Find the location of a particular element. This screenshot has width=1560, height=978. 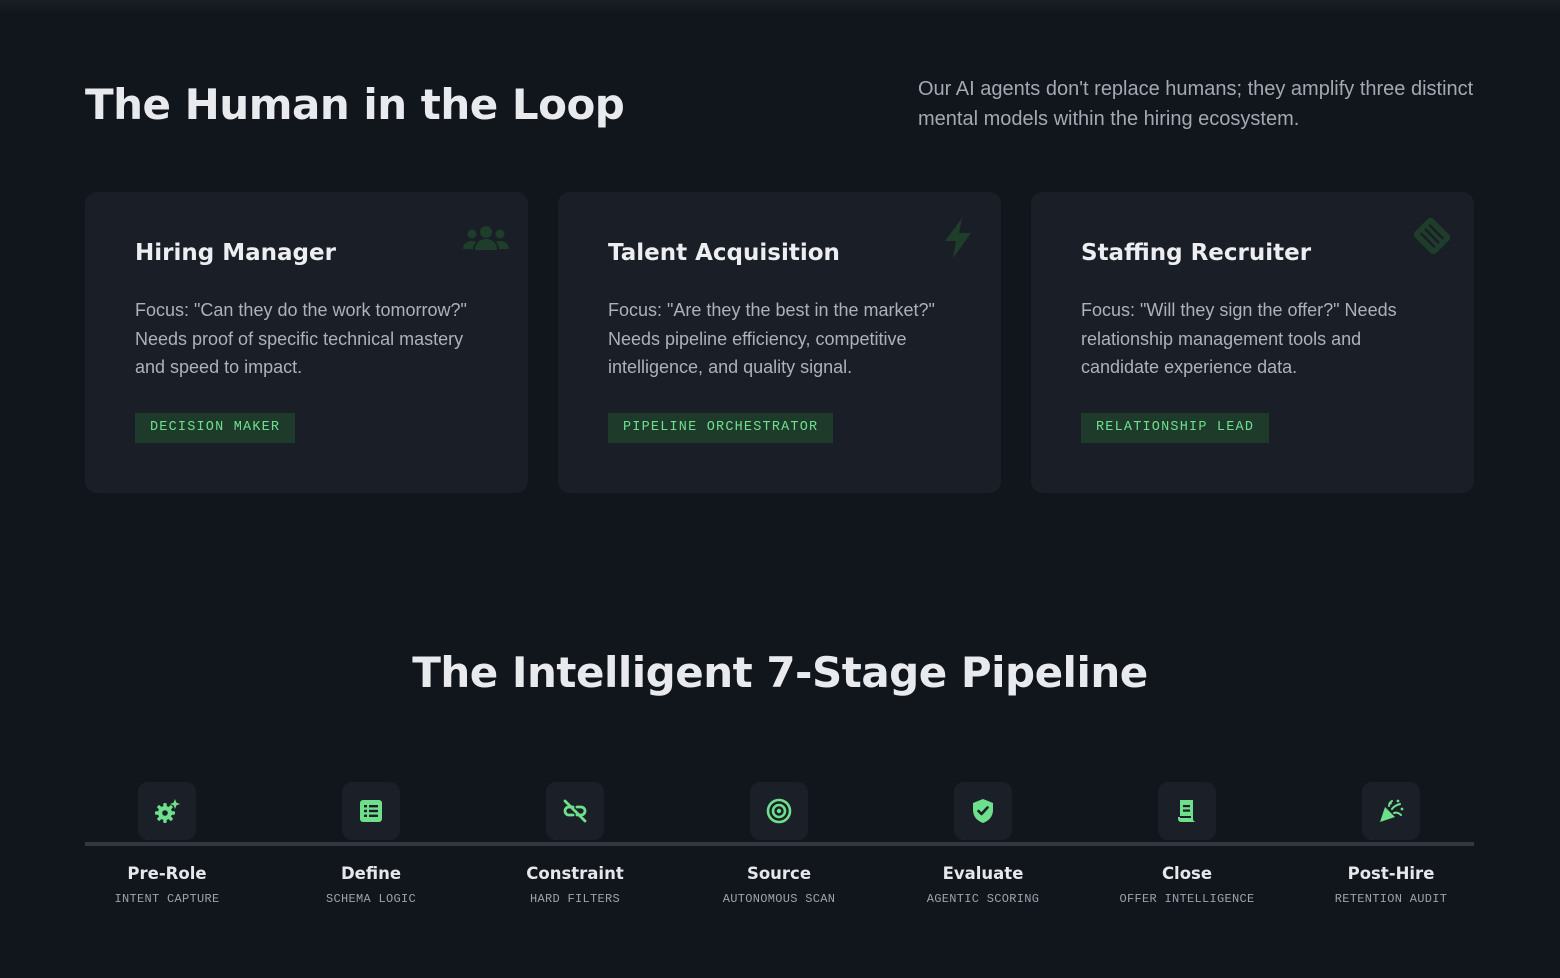

section-title-pipeline: The Intelligent 7-Stage Pipeline is located at coordinates (780, 672).